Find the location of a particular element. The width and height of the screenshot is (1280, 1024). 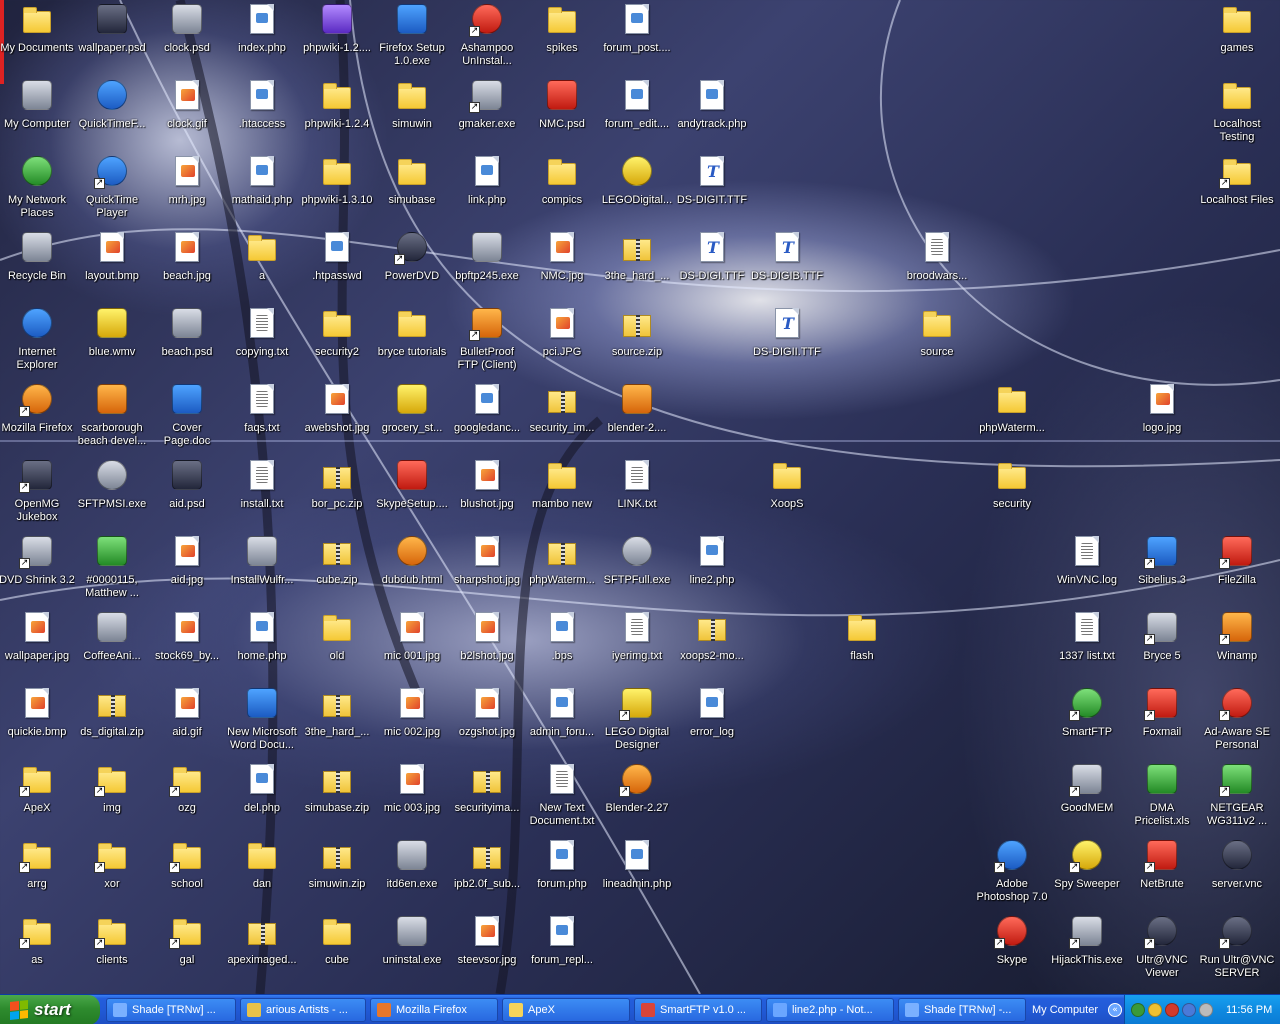

desktop-icon: awebshot.jpg is located at coordinates (337, 417).